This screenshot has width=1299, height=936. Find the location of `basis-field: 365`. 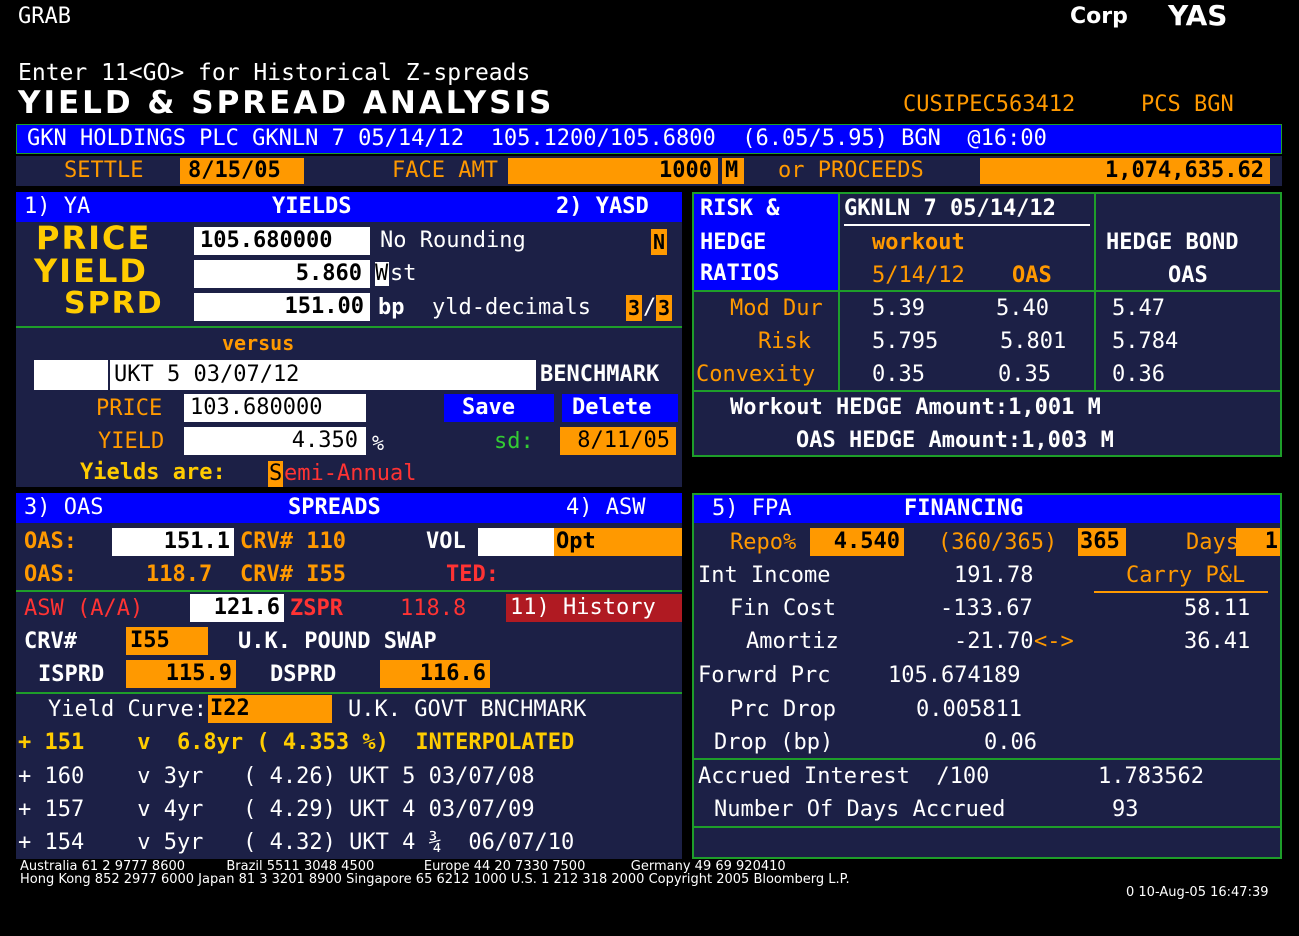

basis-field: 365 is located at coordinates (1102, 542).